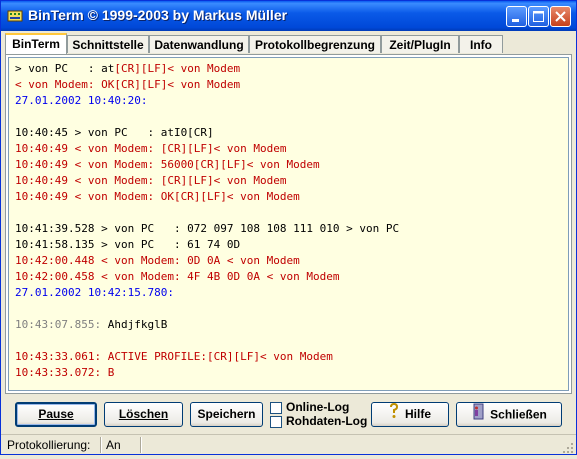 The image size is (577, 459). I want to click on close-button, so click(560, 16).